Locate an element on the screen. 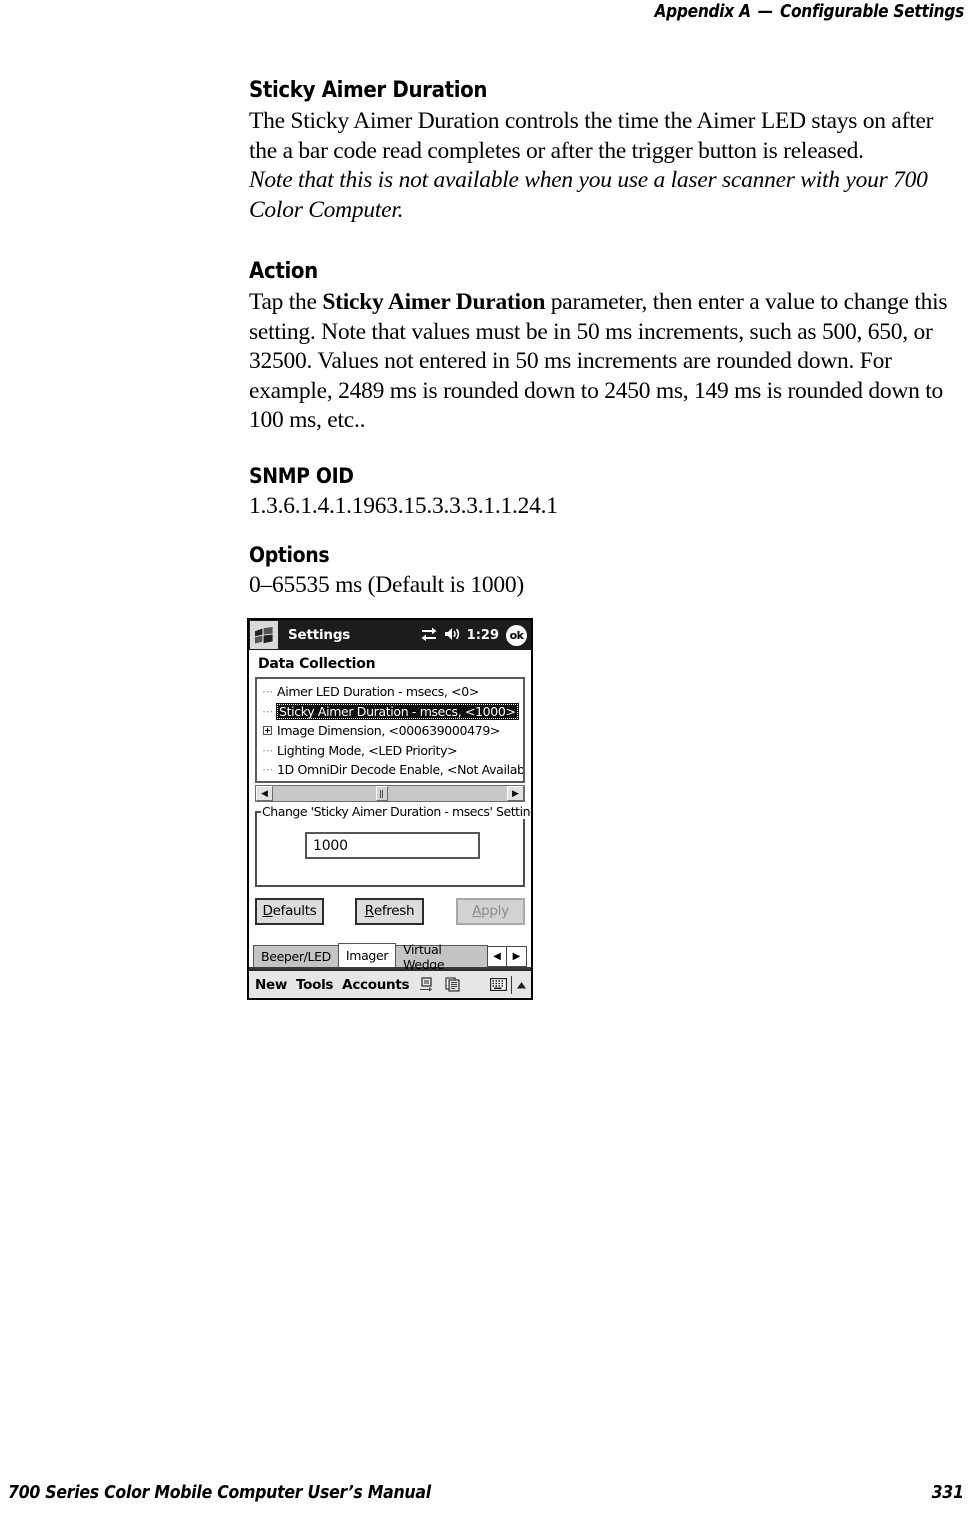 The height and width of the screenshot is (1521, 972). apply-label-rest: pply is located at coordinates (495, 911).